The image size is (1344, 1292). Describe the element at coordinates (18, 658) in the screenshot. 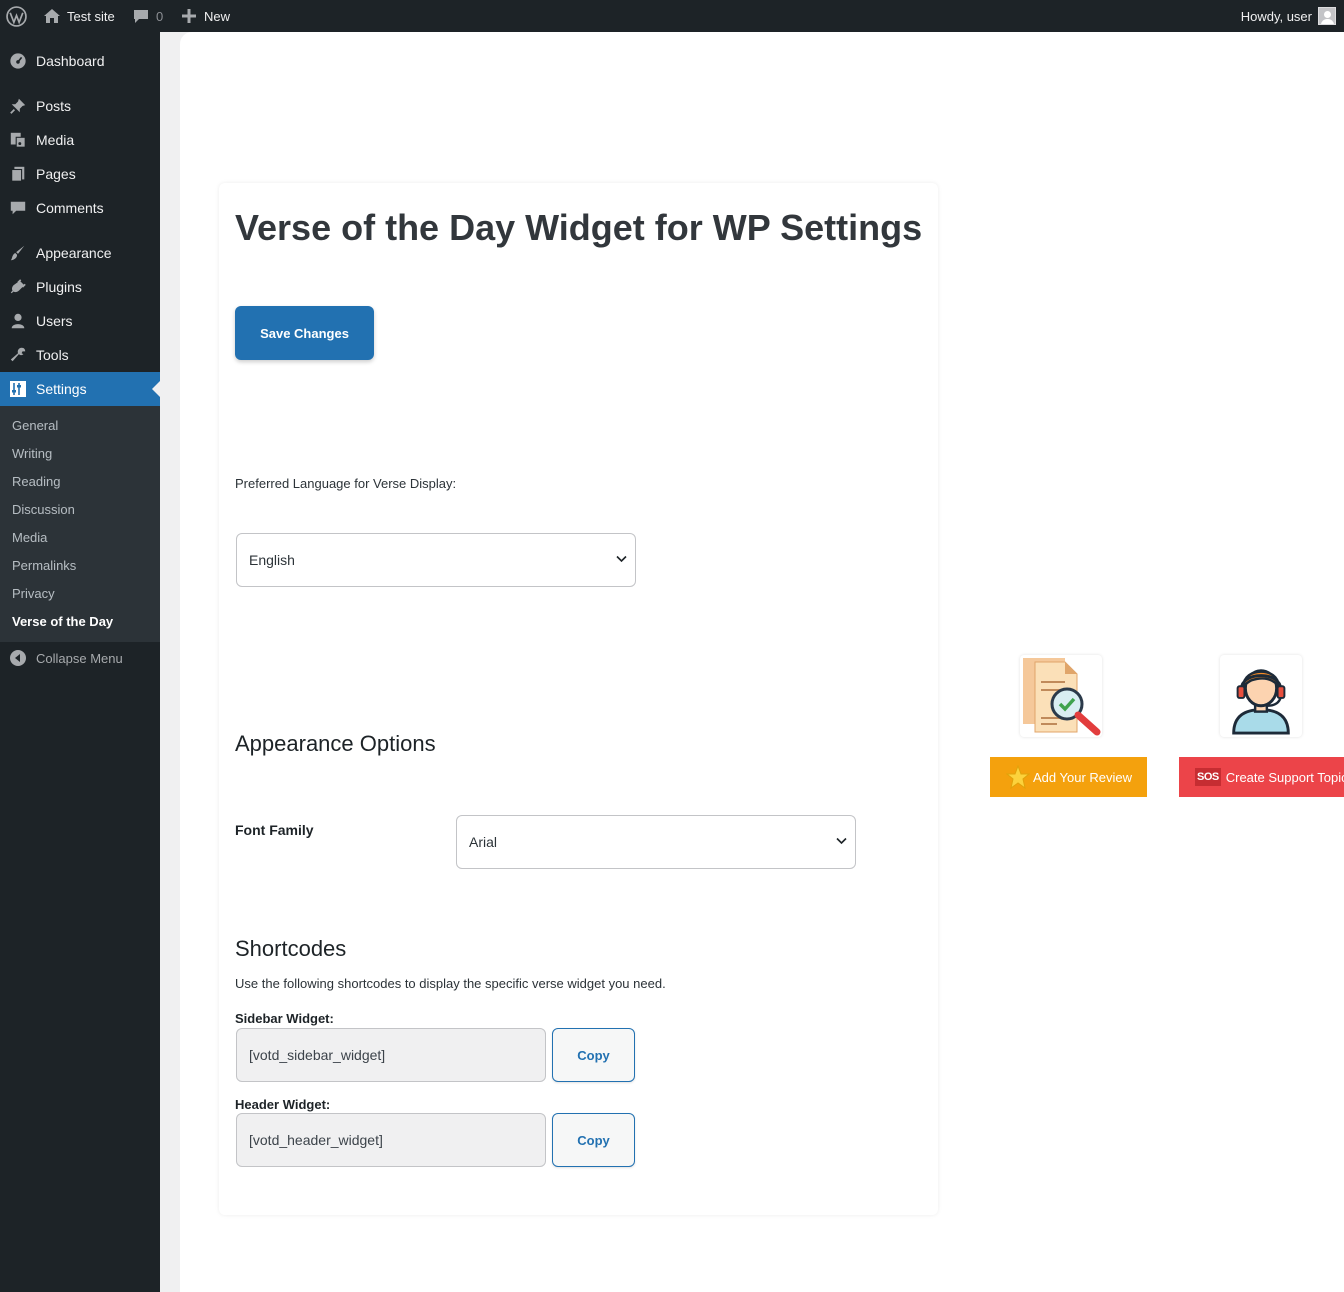

I see `collapse-arrow-icon` at that location.